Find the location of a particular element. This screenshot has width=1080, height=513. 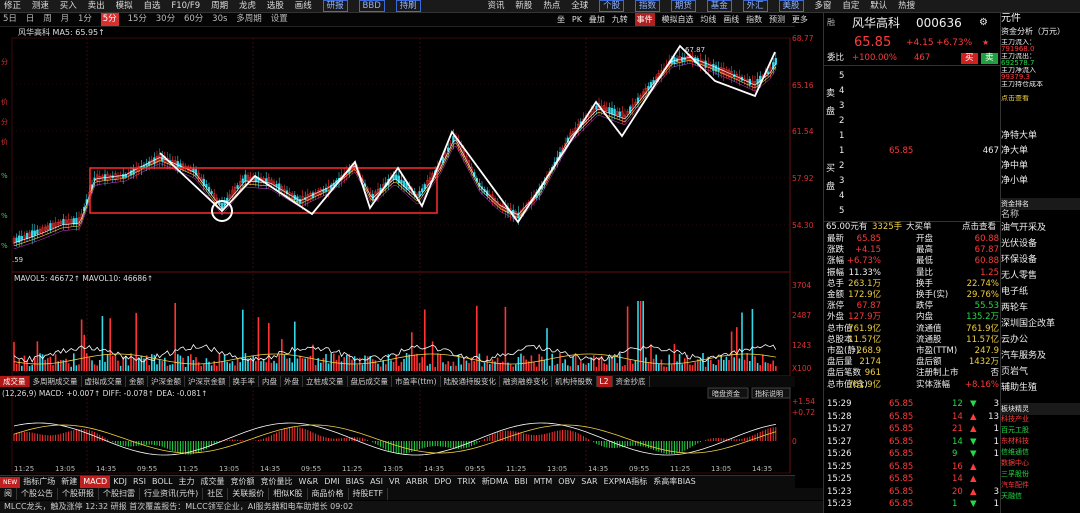

ind-tab: 竞价额 is located at coordinates (243, 482).